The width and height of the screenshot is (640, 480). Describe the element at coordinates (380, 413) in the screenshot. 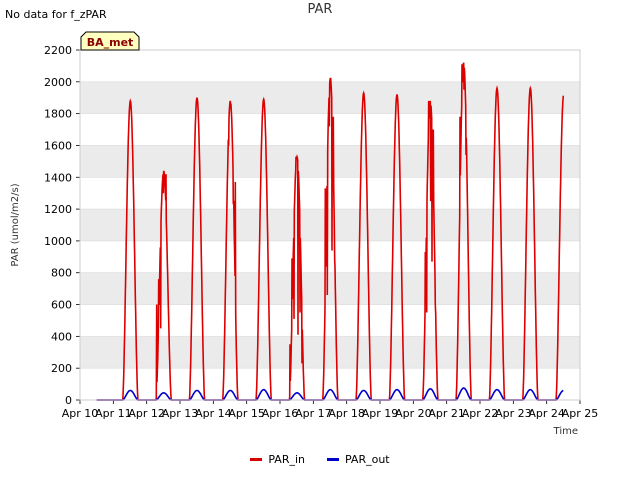

I see `x-tick-label: Apr 19` at that location.